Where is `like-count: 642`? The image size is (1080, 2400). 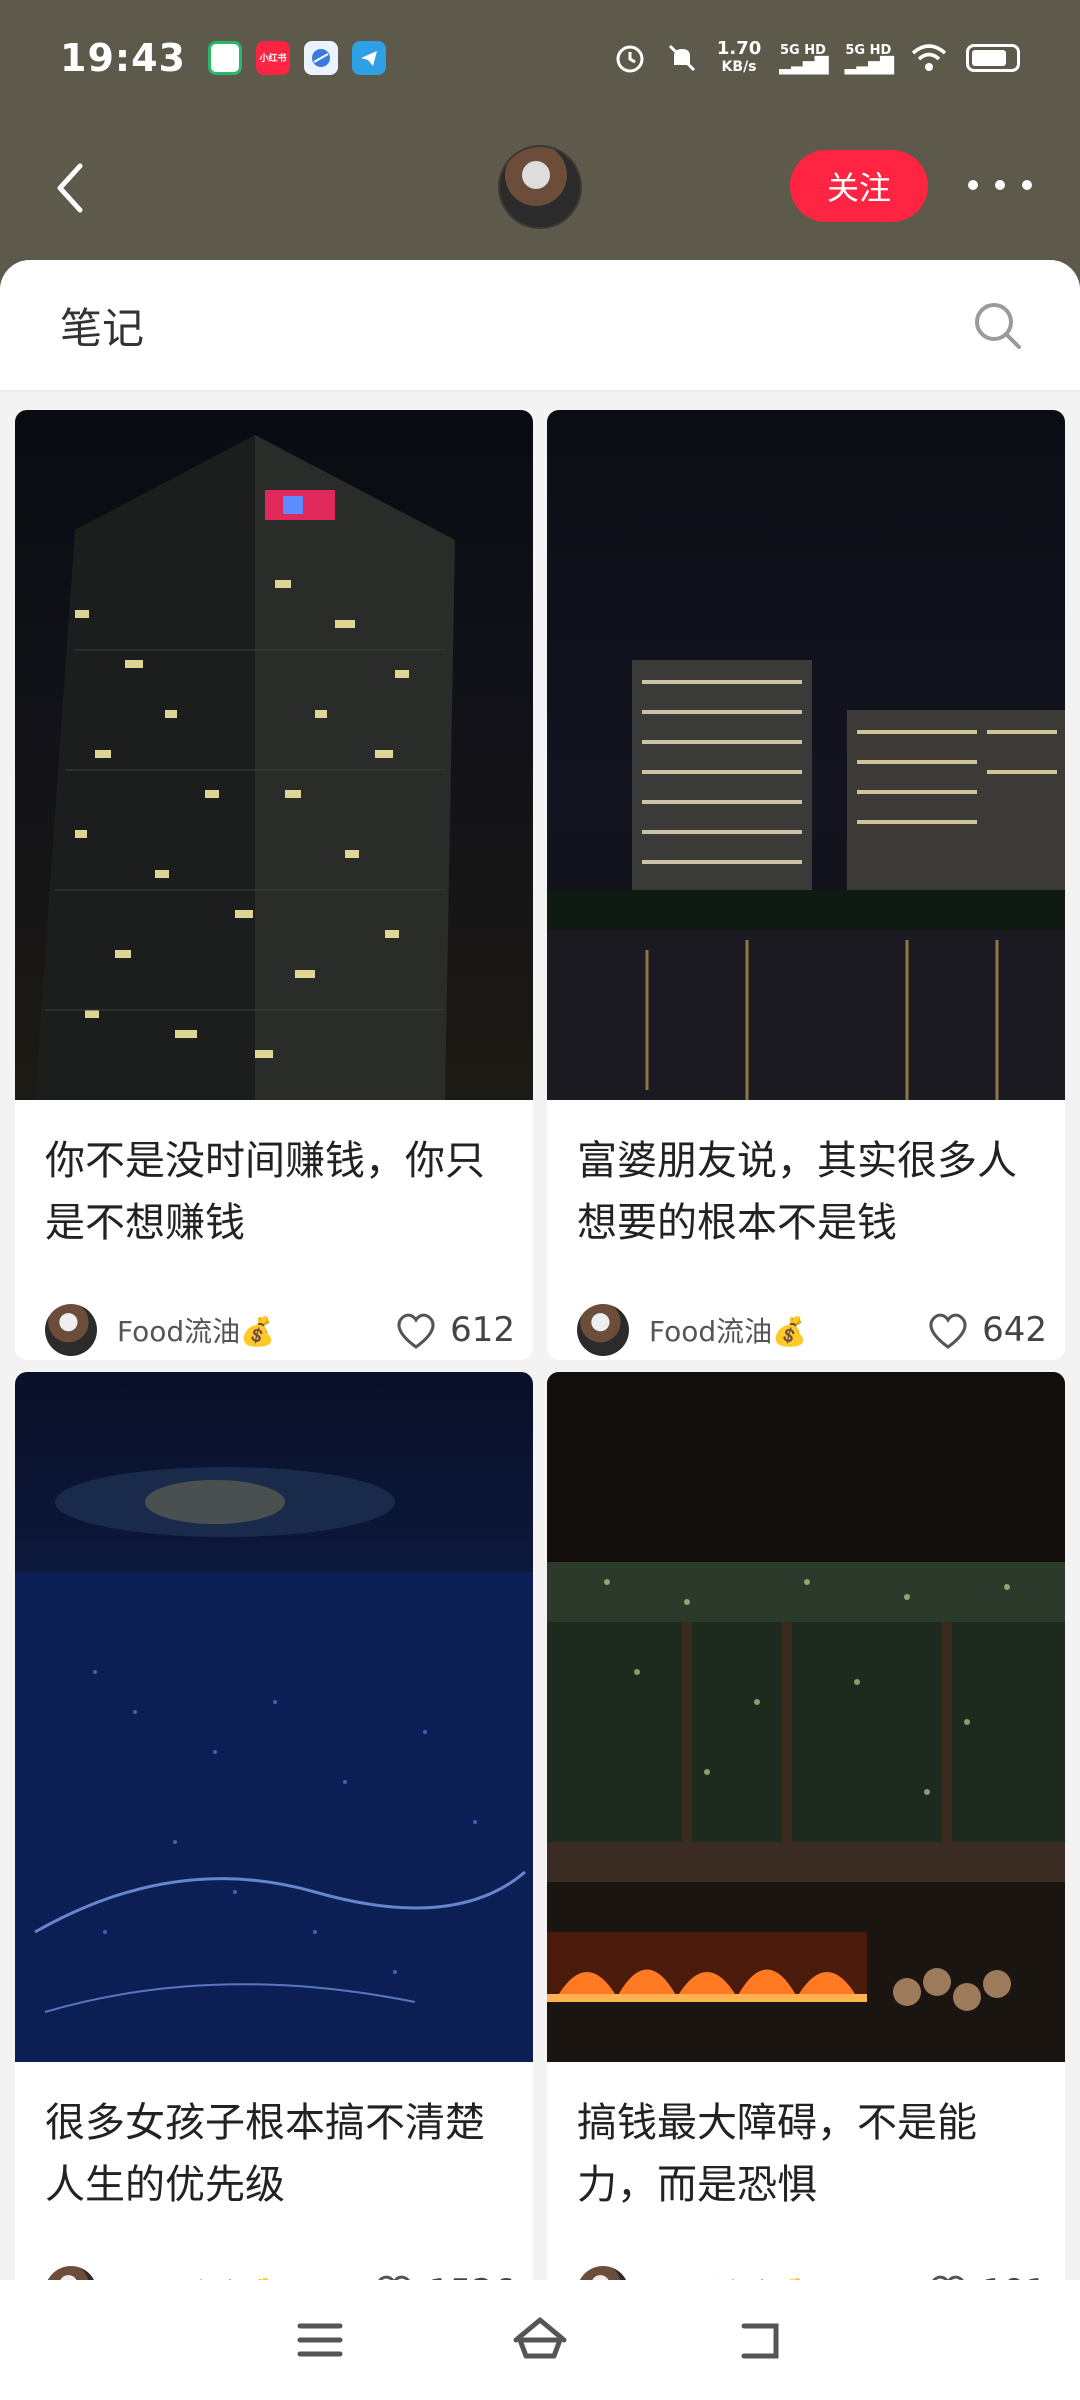
like-count: 642 is located at coordinates (1014, 1330).